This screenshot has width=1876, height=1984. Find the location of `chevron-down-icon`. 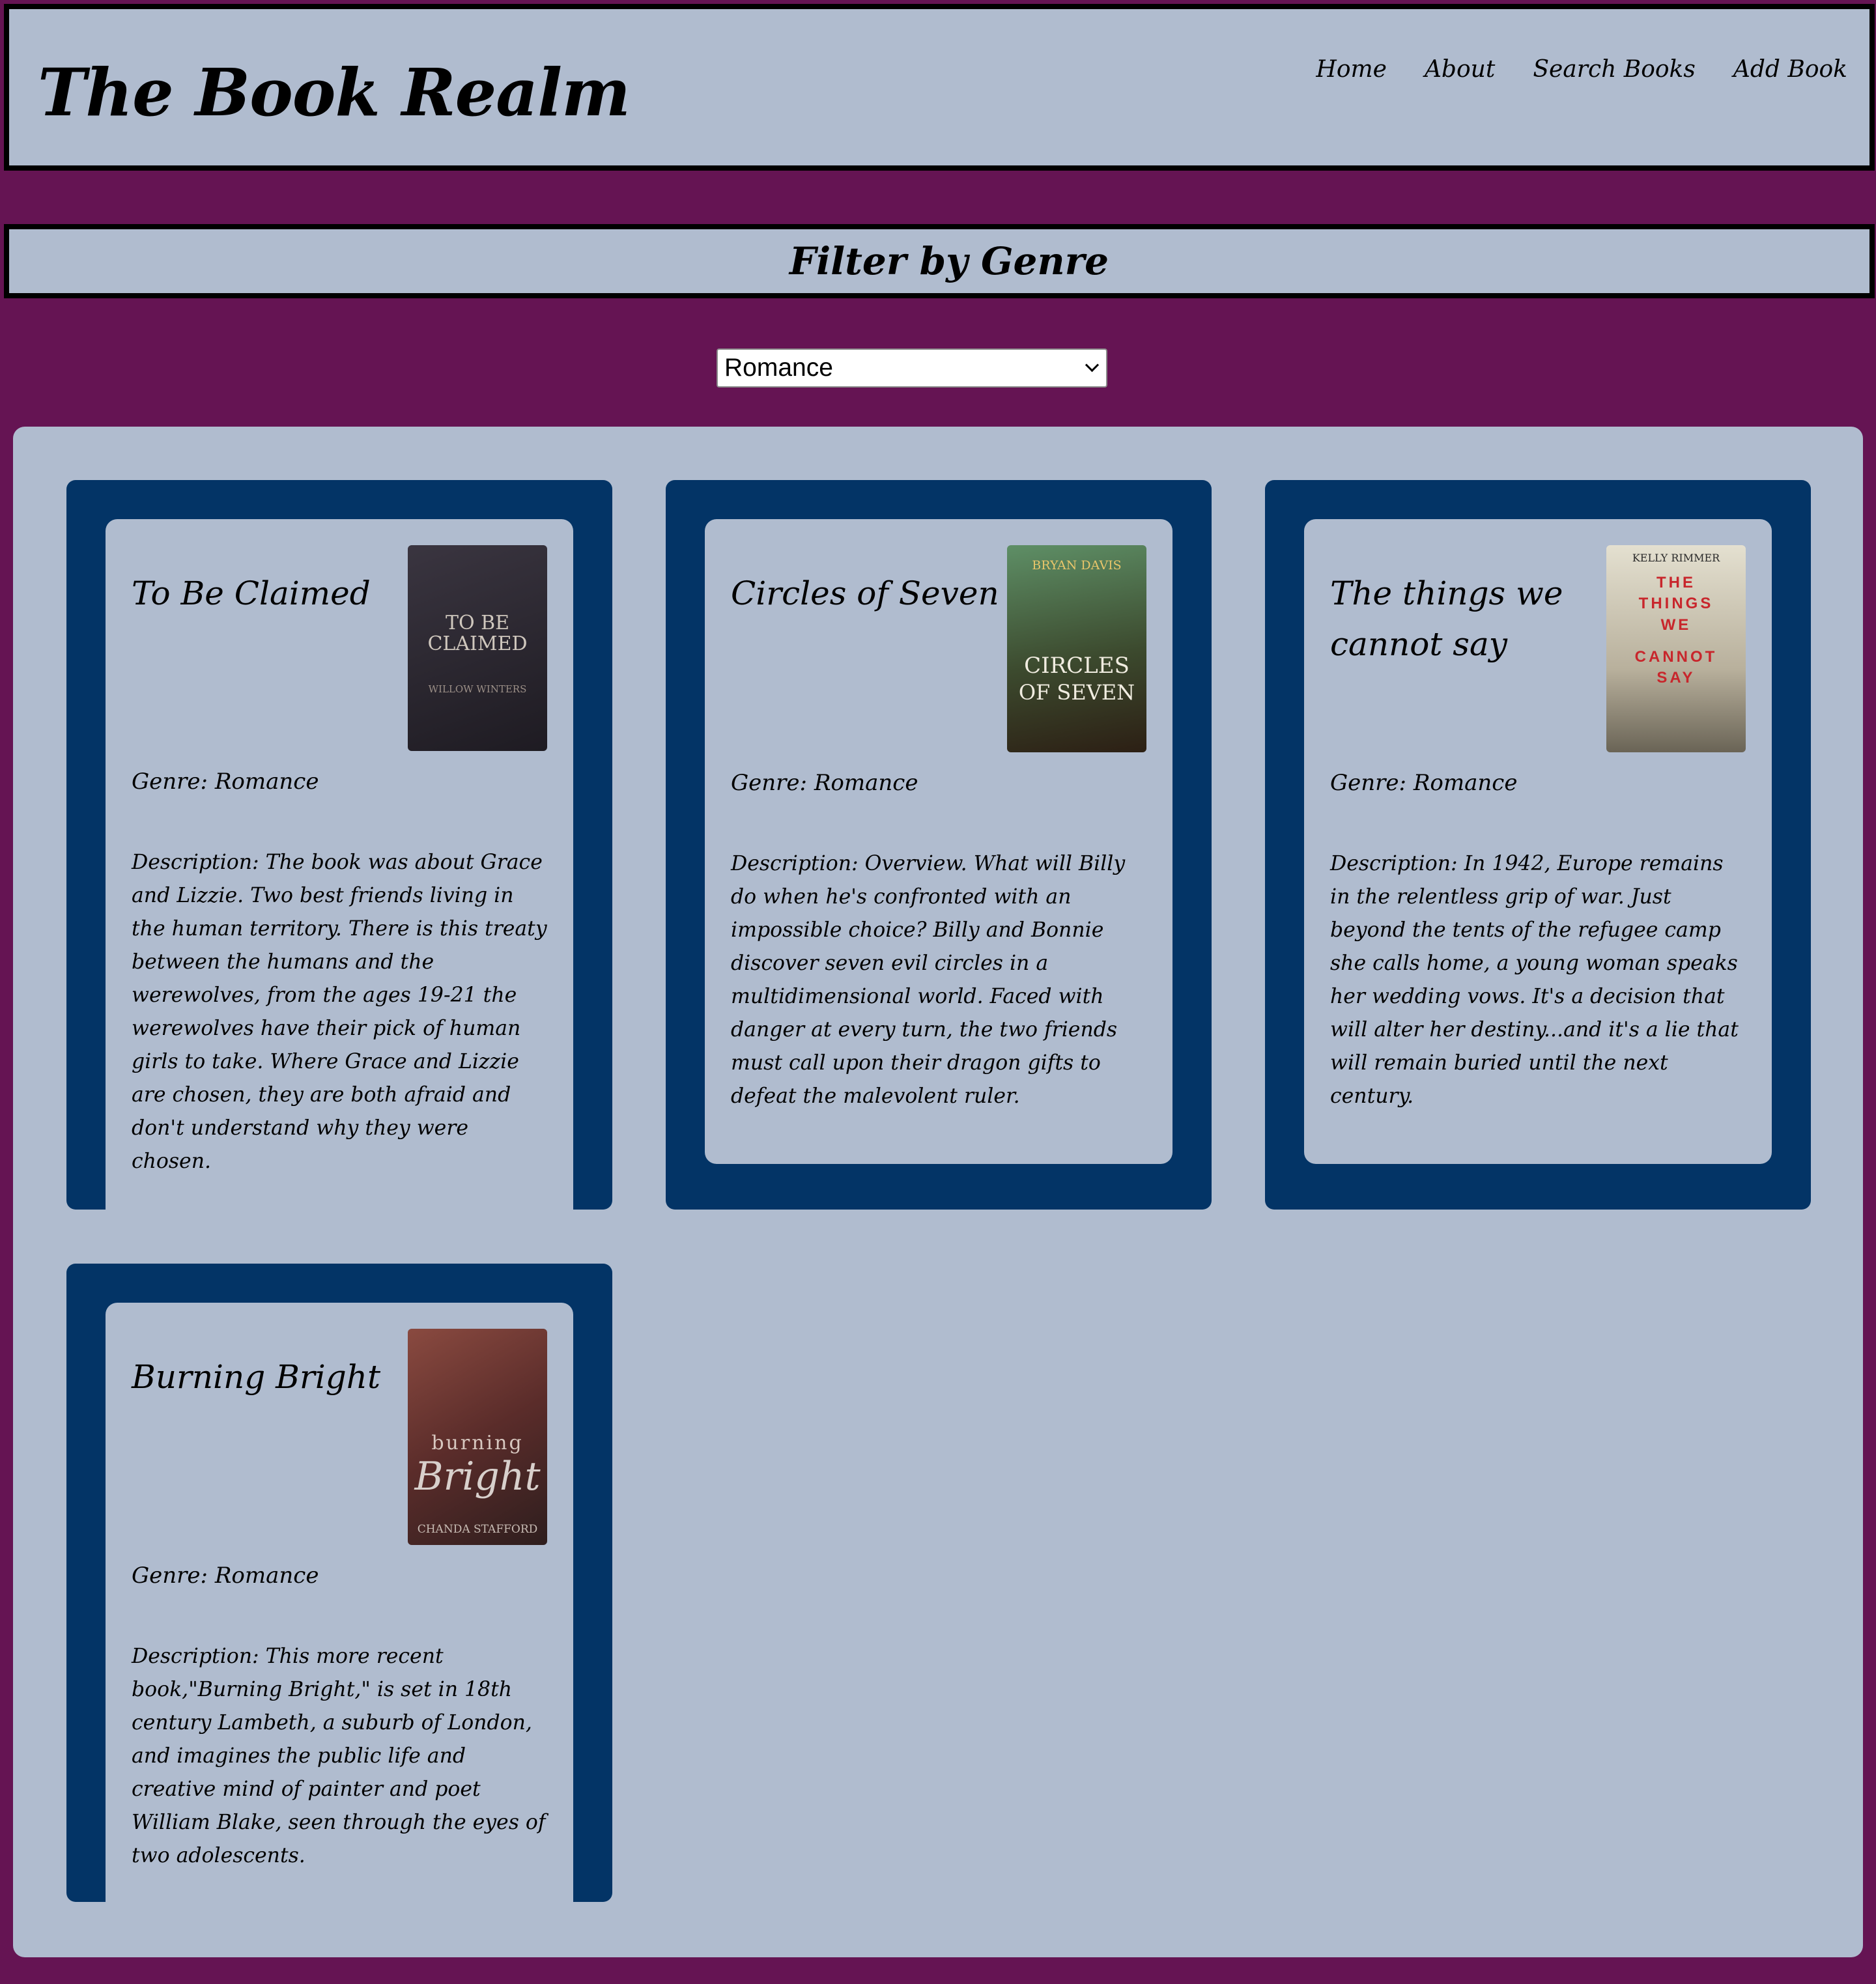

chevron-down-icon is located at coordinates (1092, 366).